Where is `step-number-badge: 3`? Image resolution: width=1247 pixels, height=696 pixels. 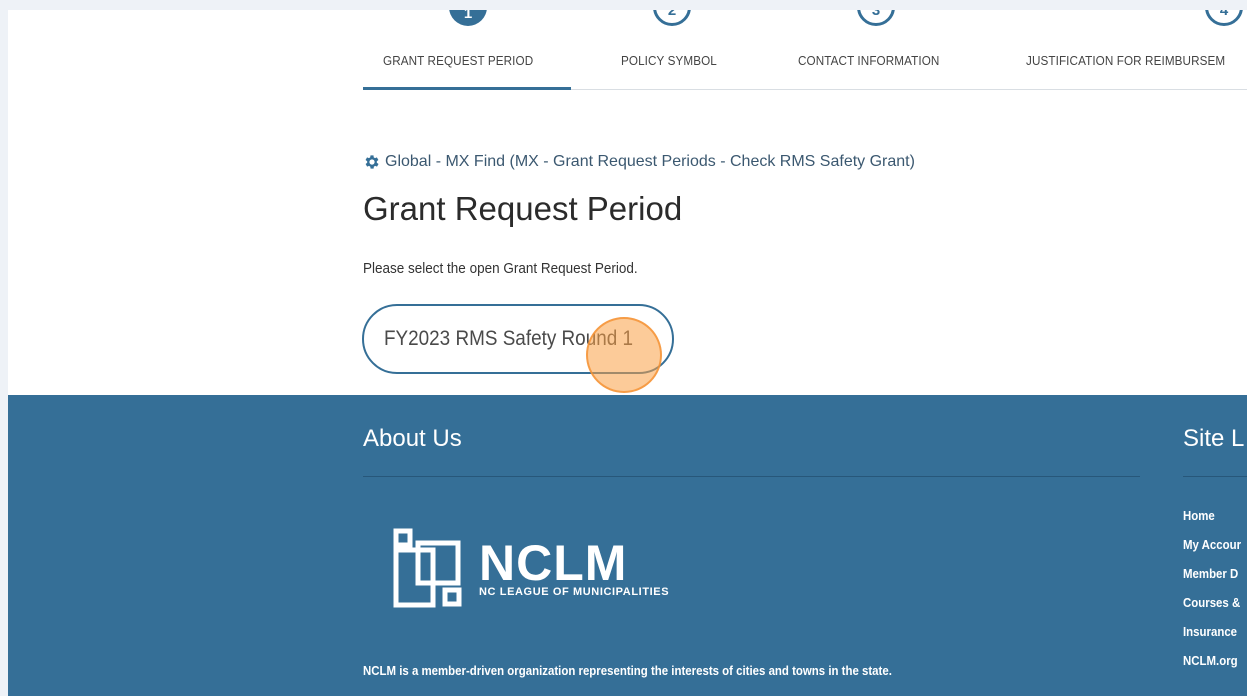 step-number-badge: 3 is located at coordinates (876, 18).